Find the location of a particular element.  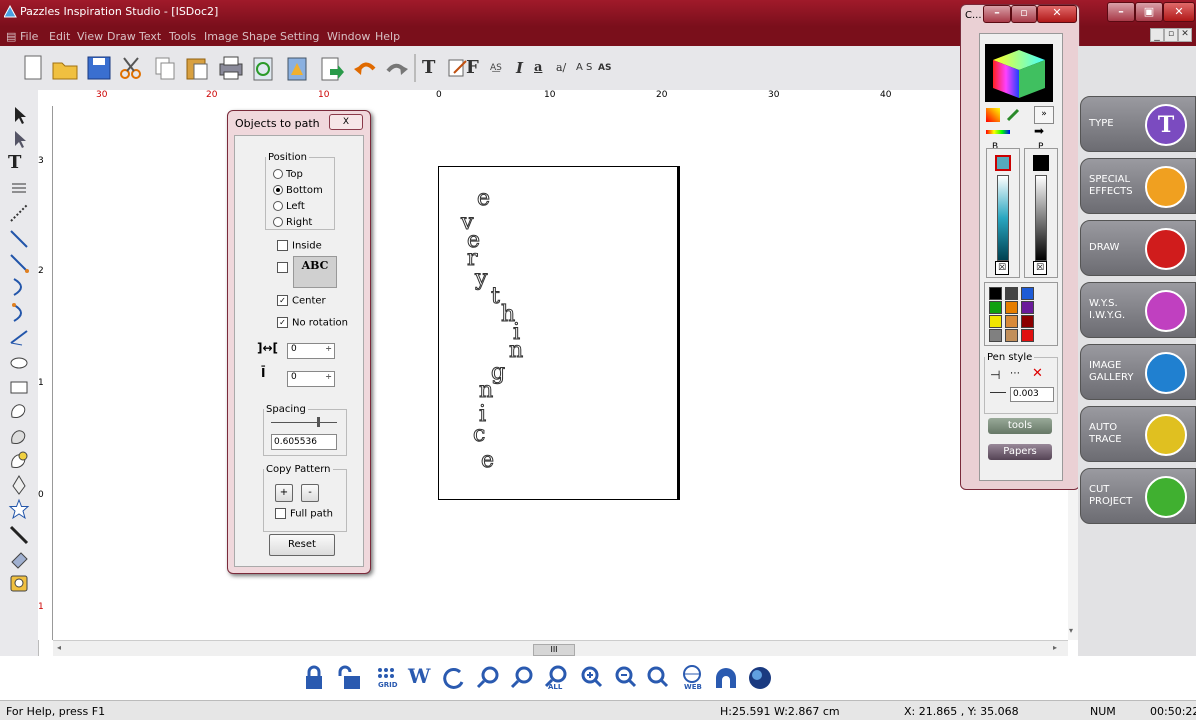

menu-window: Window is located at coordinates (348, 36).